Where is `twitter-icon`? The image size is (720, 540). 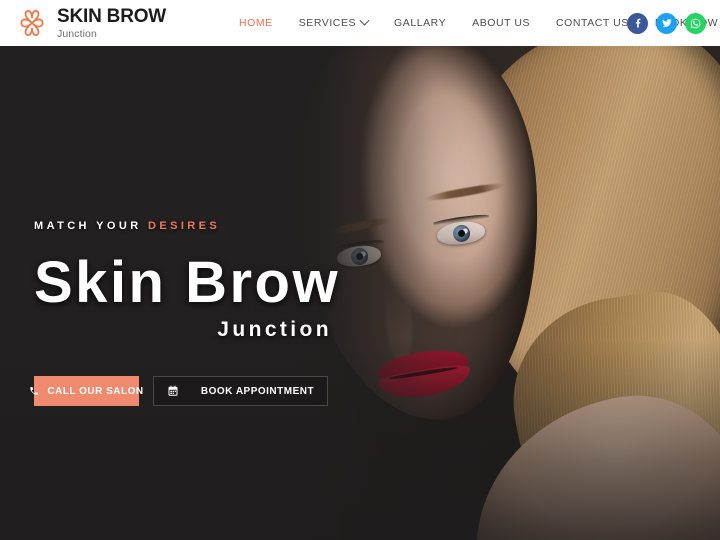 twitter-icon is located at coordinates (666, 23).